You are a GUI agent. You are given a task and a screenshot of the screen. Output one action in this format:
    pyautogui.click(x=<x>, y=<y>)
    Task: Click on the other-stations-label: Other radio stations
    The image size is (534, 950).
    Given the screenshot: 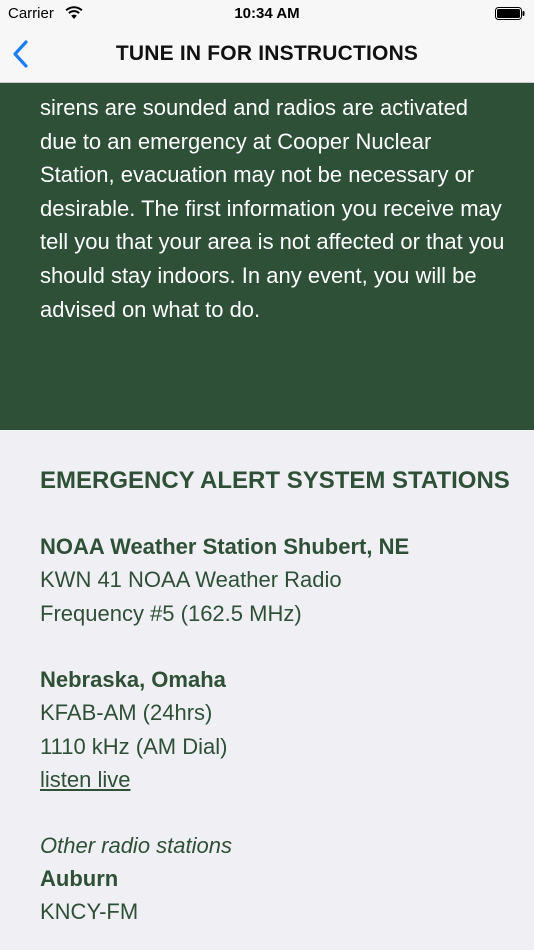 What is the action you would take?
    pyautogui.click(x=136, y=845)
    